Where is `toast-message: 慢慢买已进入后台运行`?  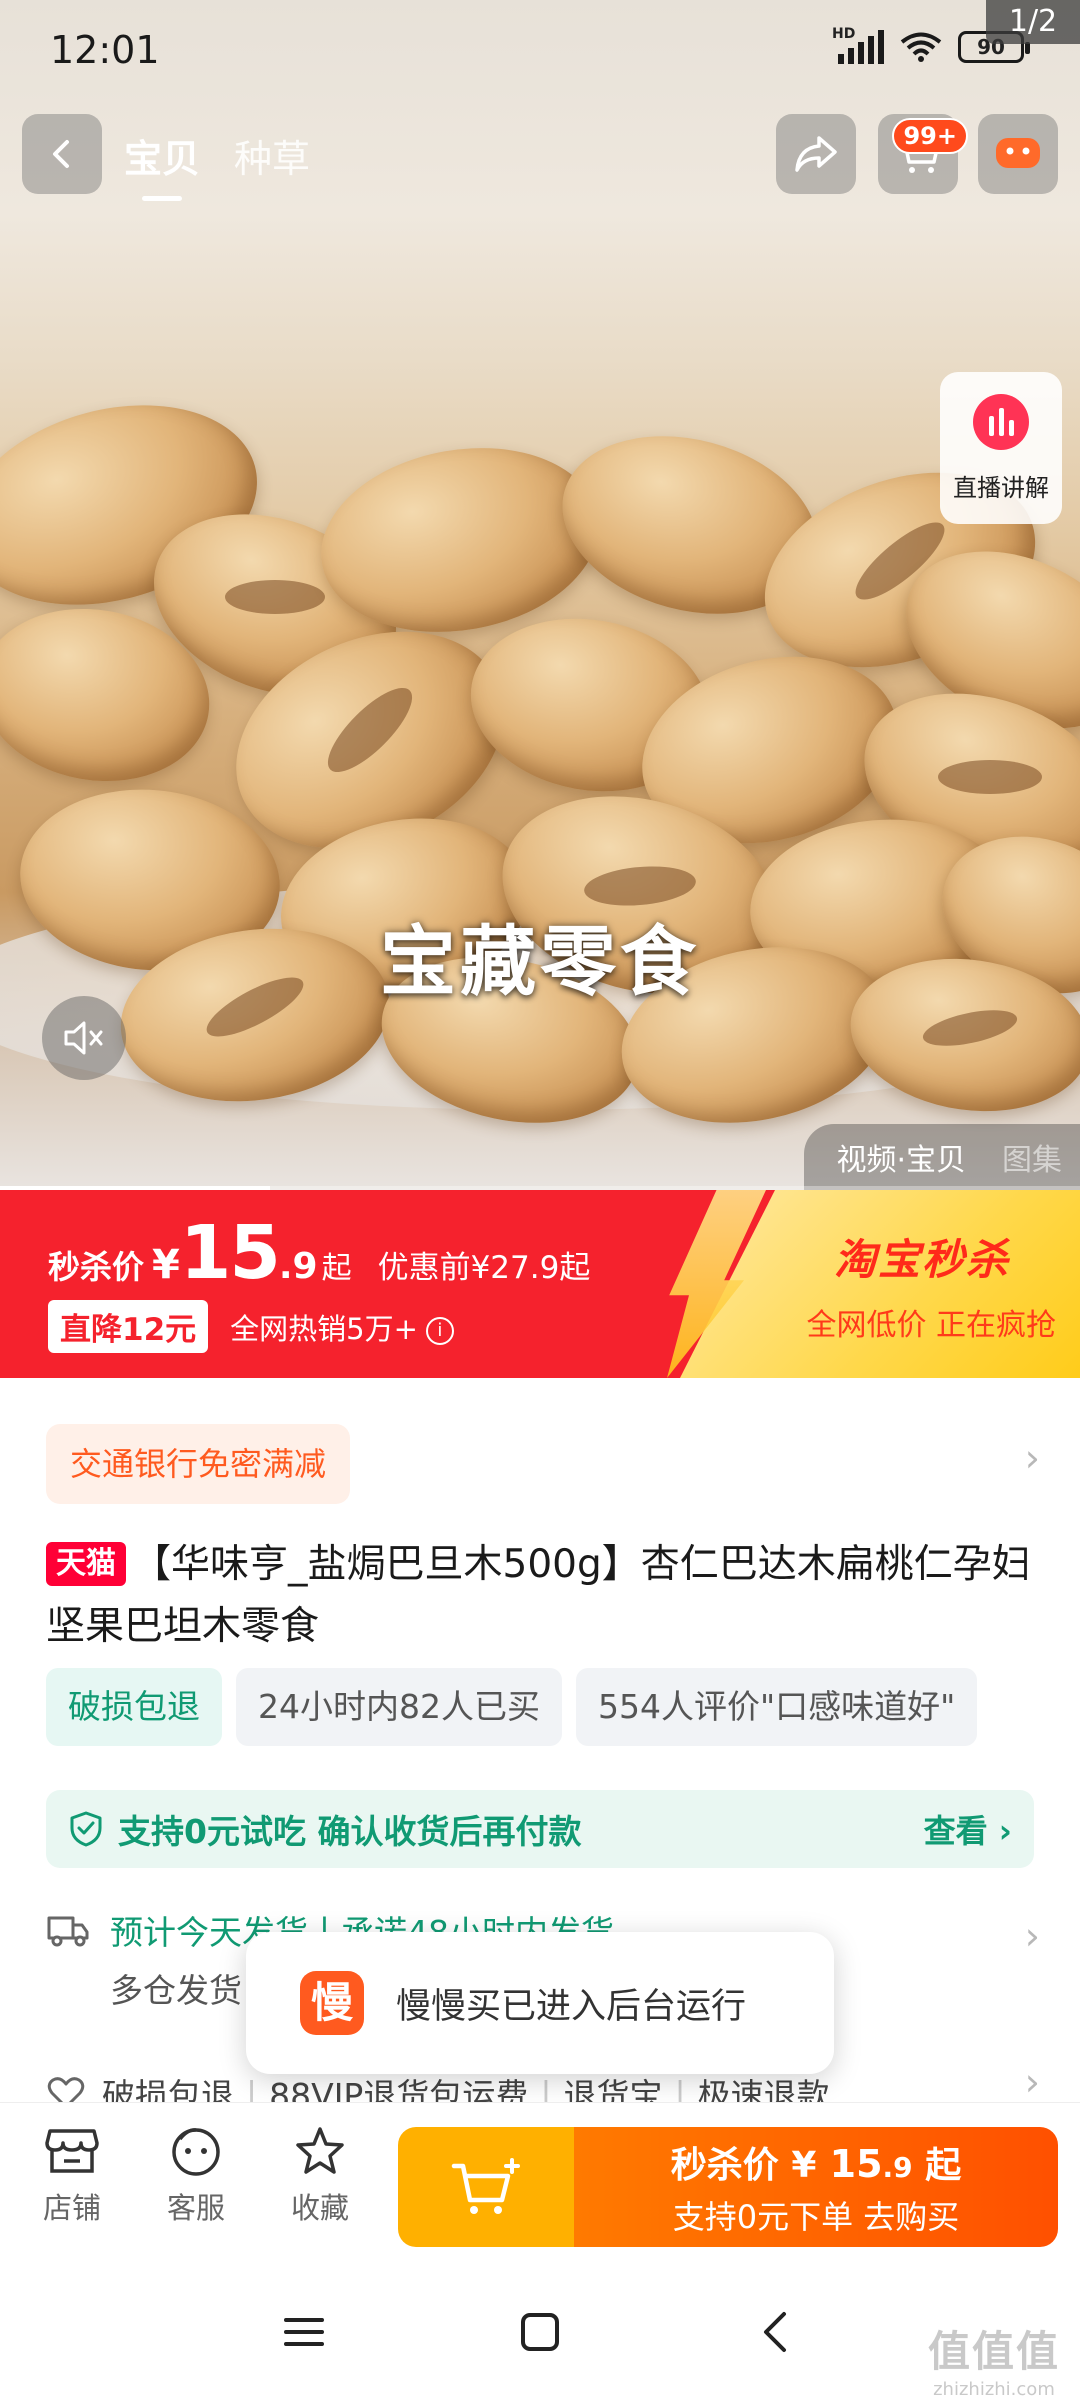 toast-message: 慢慢买已进入后台运行 is located at coordinates (571, 2006).